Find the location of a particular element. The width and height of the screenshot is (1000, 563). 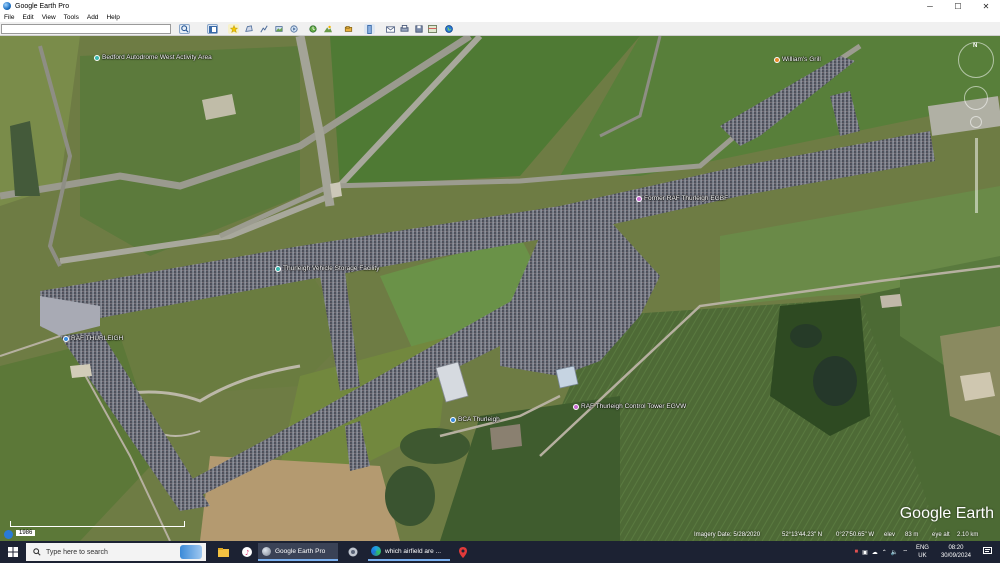

maps-icon is located at coordinates (432, 29).